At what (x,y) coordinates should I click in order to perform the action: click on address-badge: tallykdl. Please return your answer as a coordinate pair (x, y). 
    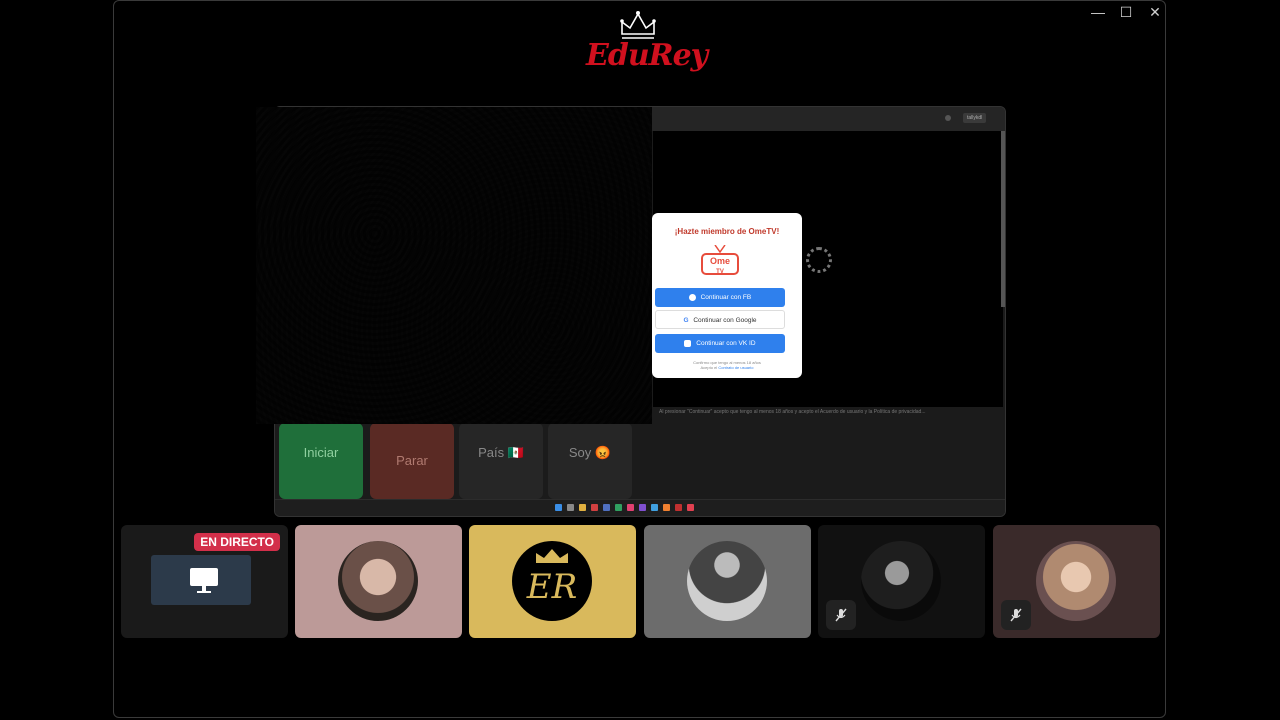
    Looking at the image, I should click on (975, 118).